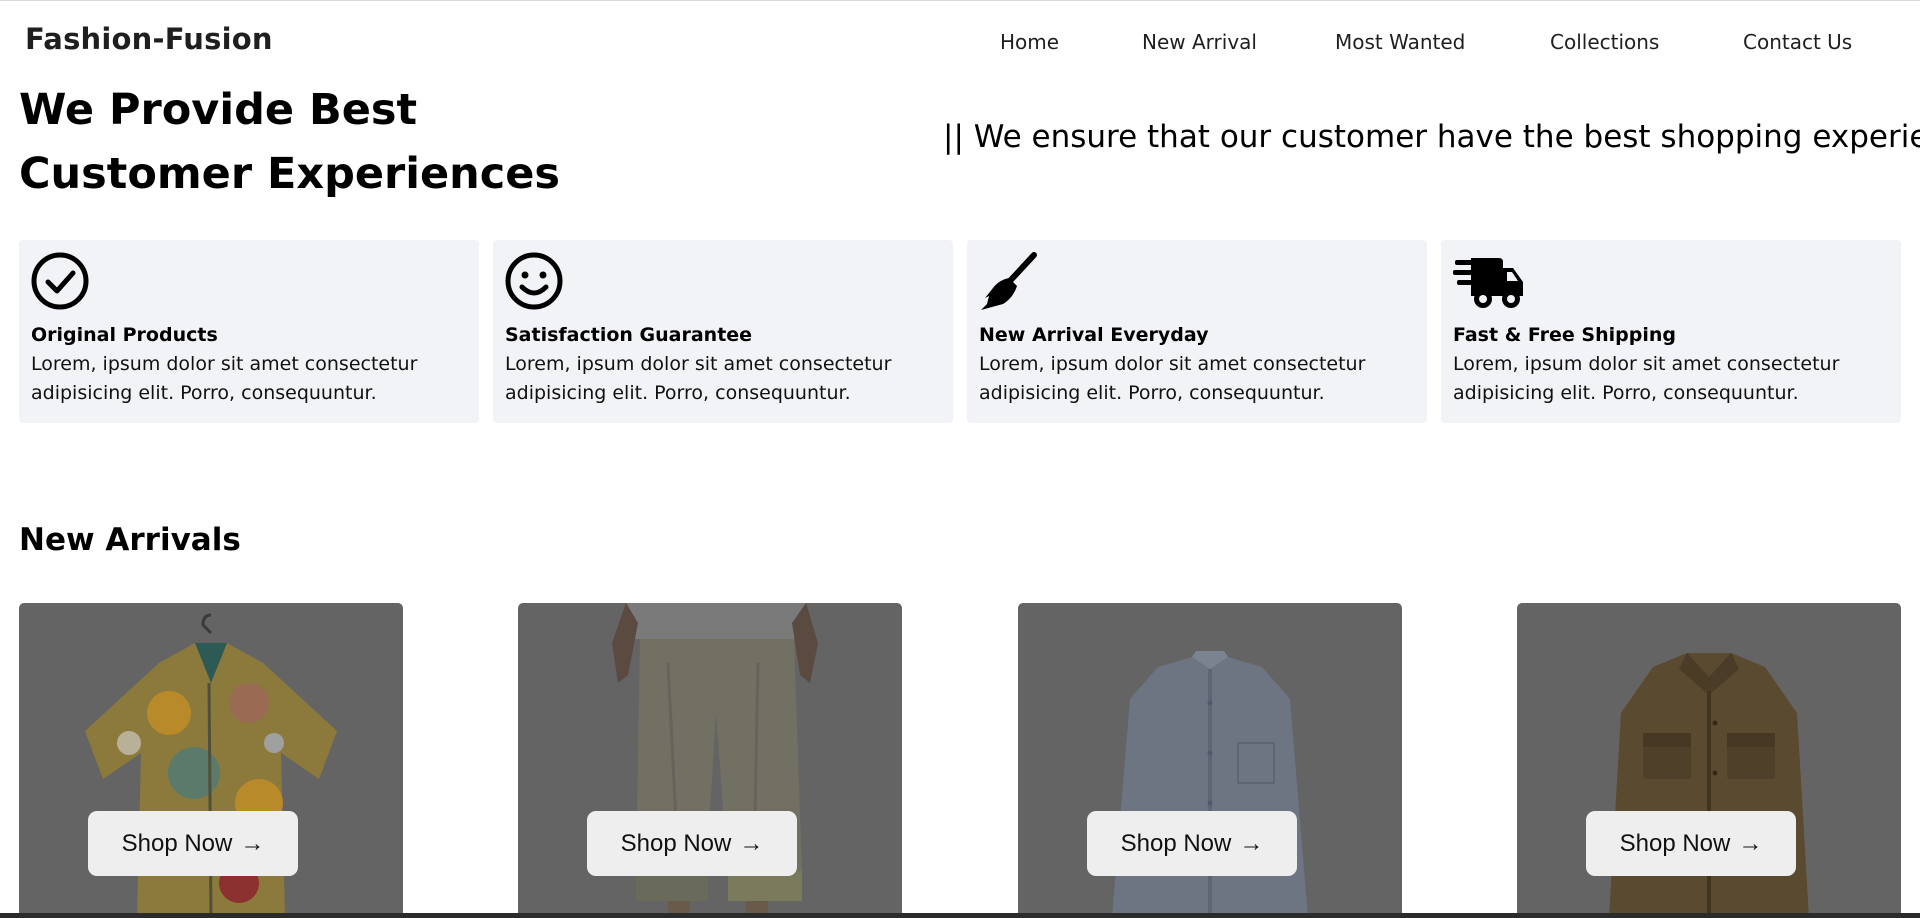  What do you see at coordinates (629, 335) in the screenshot?
I see `feature-title: Satisfaction Guarantee` at bounding box center [629, 335].